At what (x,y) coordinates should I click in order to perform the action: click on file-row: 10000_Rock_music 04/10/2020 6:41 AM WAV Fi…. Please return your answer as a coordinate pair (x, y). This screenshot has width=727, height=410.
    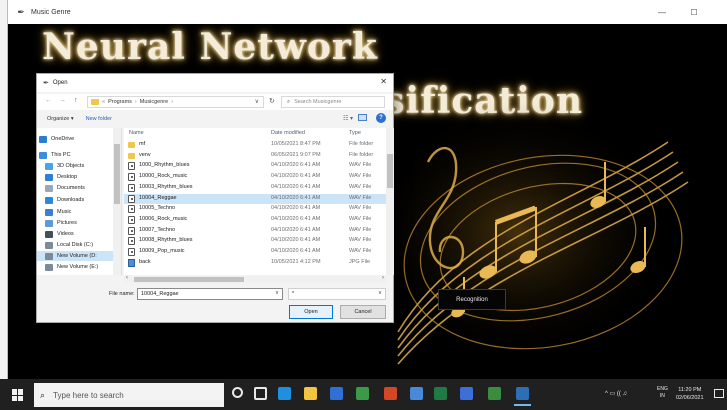
    Looking at the image, I should click on (255, 177).